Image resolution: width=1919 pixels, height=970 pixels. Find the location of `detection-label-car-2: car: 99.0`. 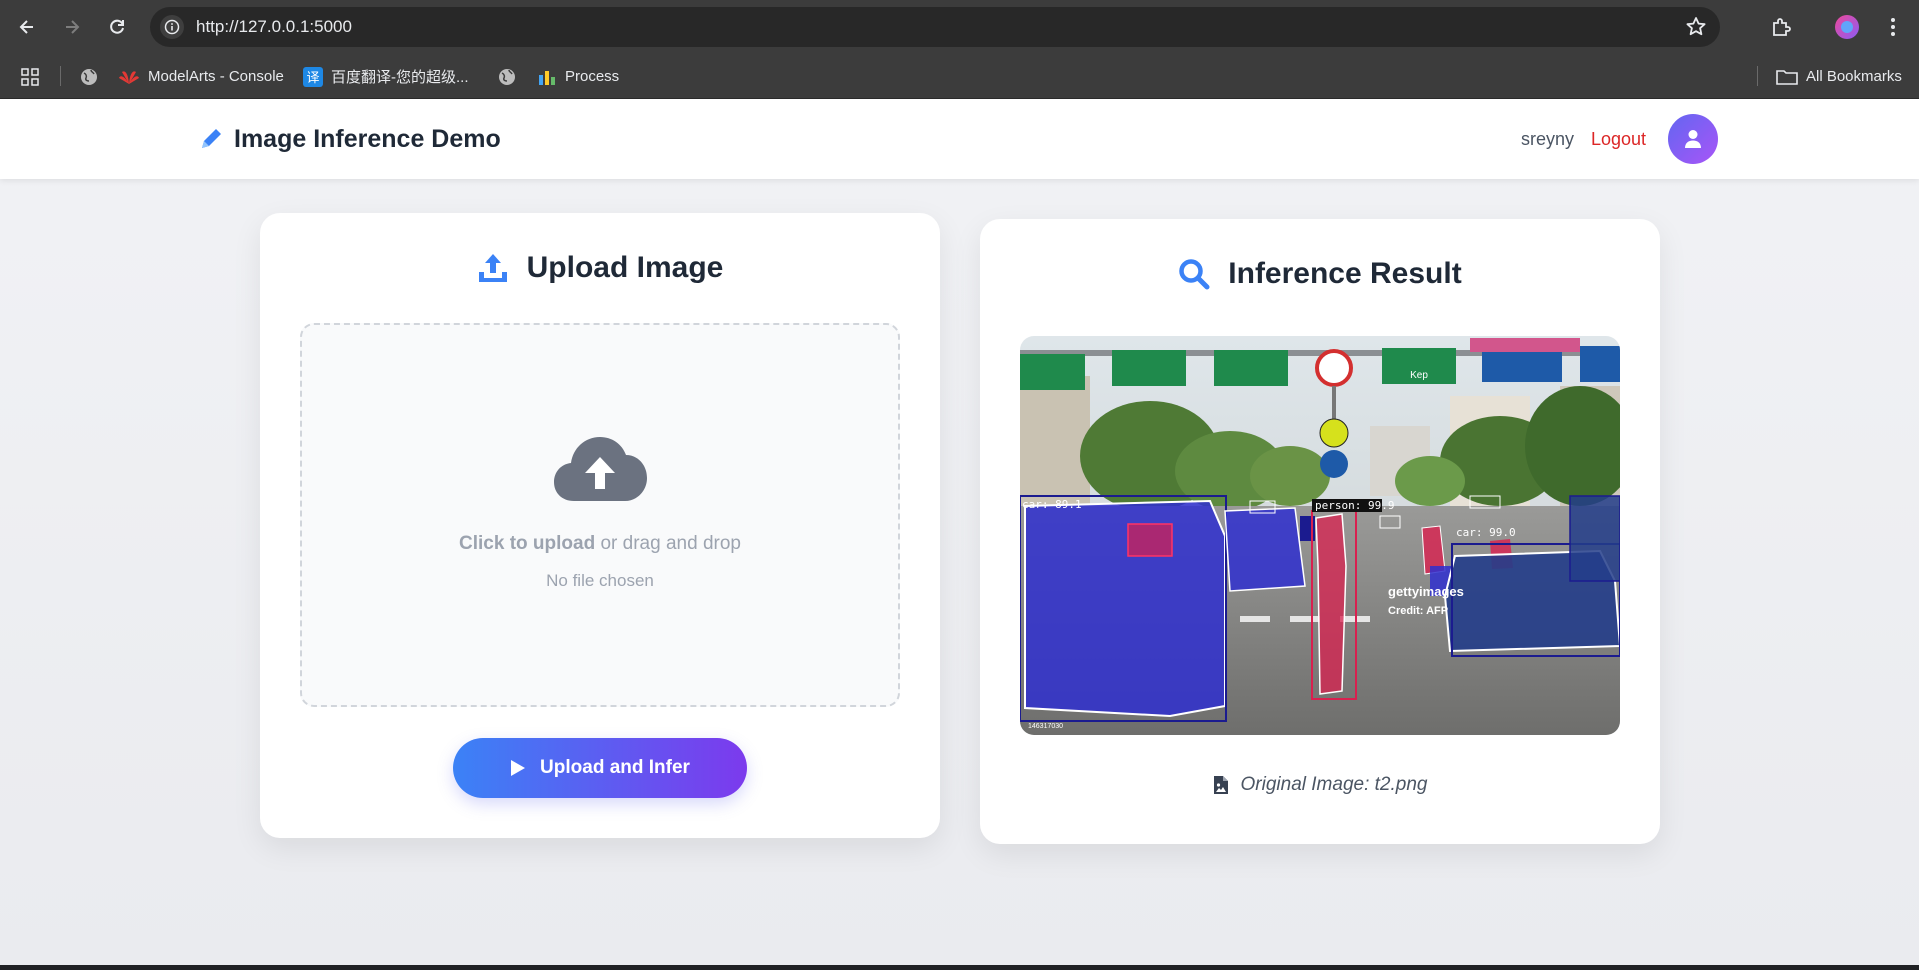

detection-label-car-2: car: 99.0 is located at coordinates (1486, 532).